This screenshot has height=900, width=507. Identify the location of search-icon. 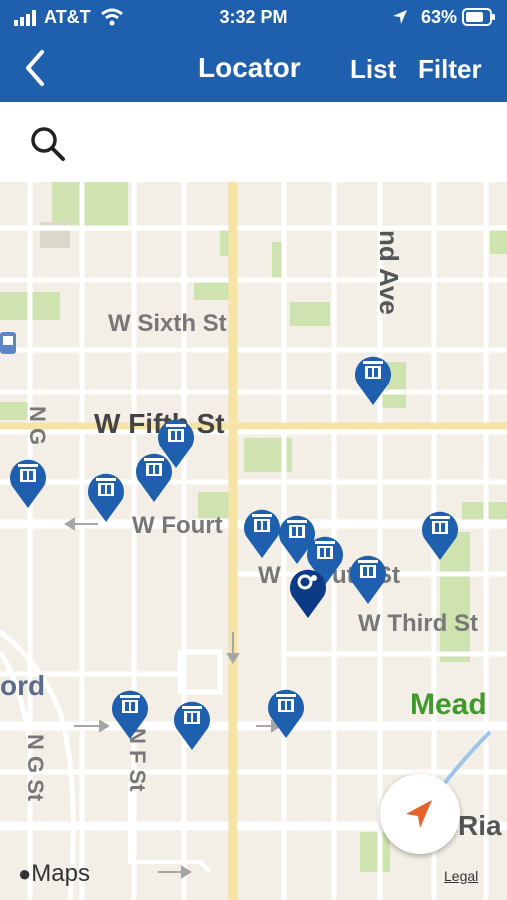
(48, 144).